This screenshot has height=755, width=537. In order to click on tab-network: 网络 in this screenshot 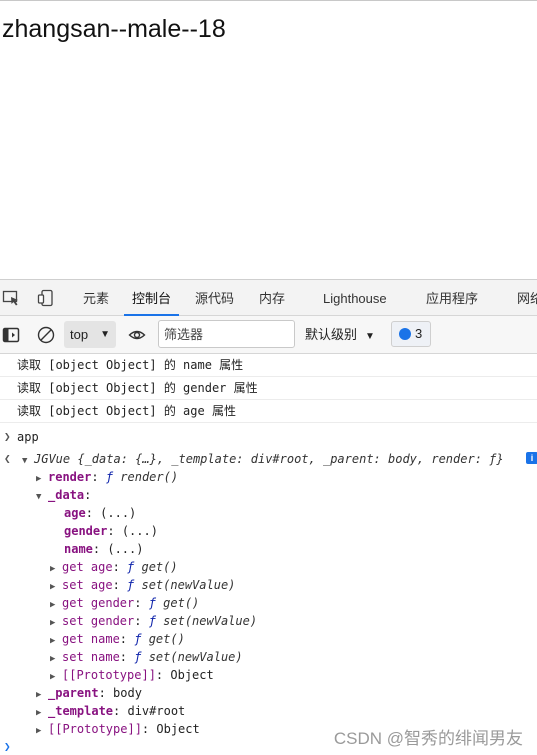, I will do `click(527, 297)`.